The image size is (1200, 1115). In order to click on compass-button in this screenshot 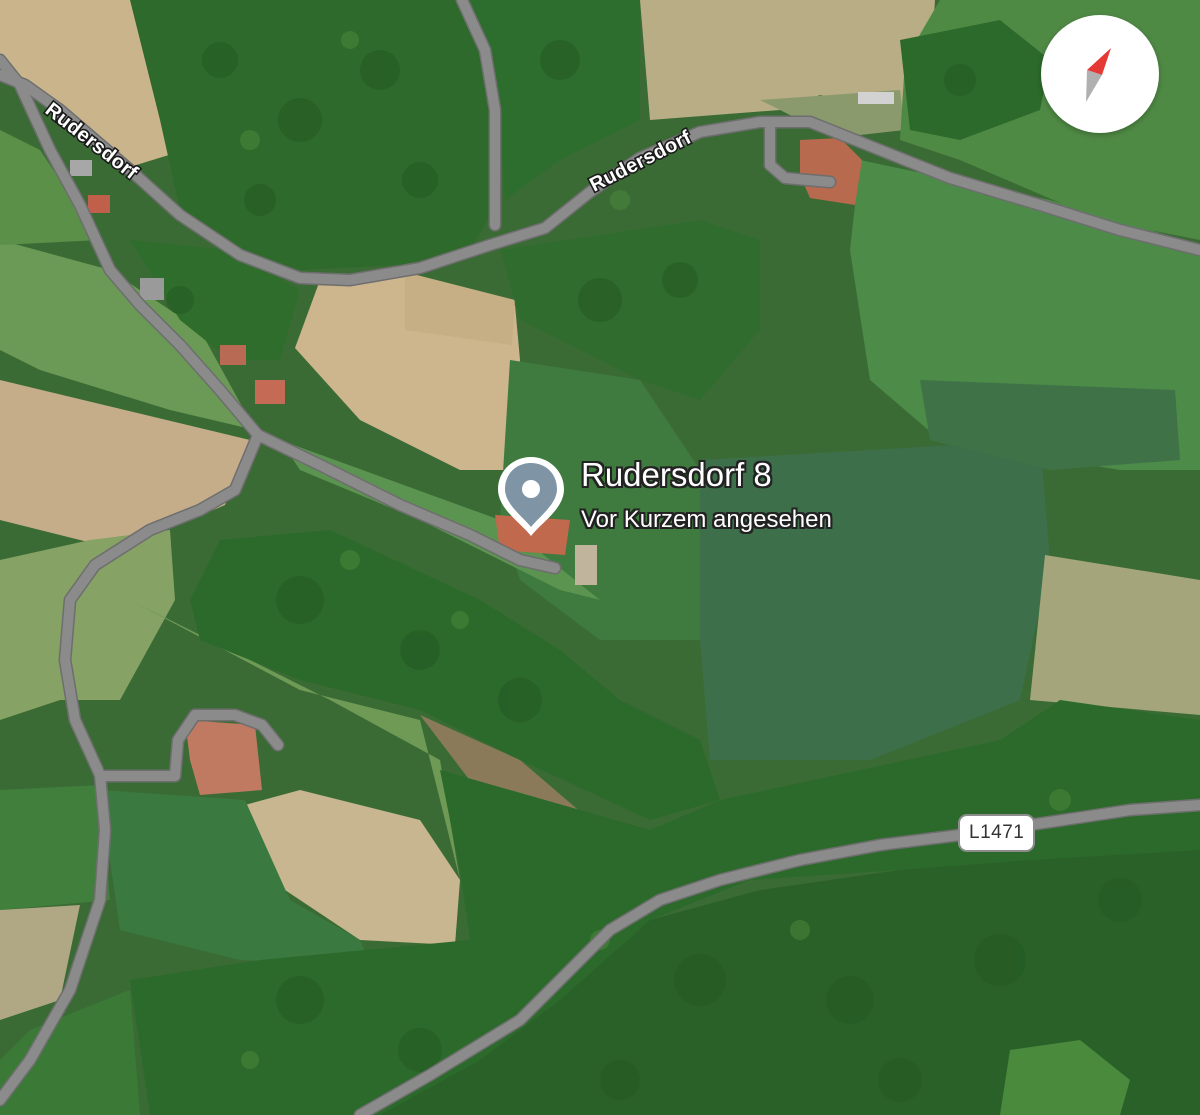, I will do `click(1100, 74)`.